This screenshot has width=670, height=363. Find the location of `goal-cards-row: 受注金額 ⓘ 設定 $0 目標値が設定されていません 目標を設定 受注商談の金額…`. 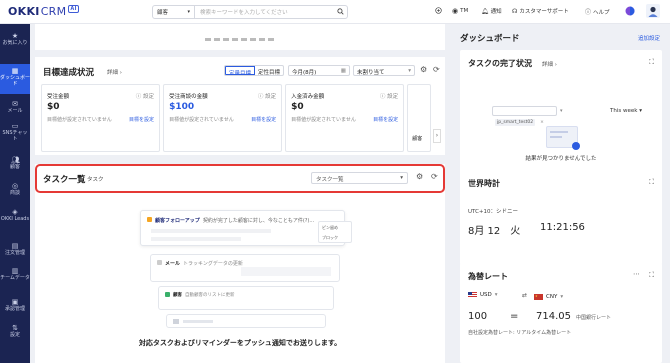

goal-cards-row: 受注金額 ⓘ 設定 $0 目標値が設定されていません 目標を設定 受注商談の金額… is located at coordinates (236, 118).